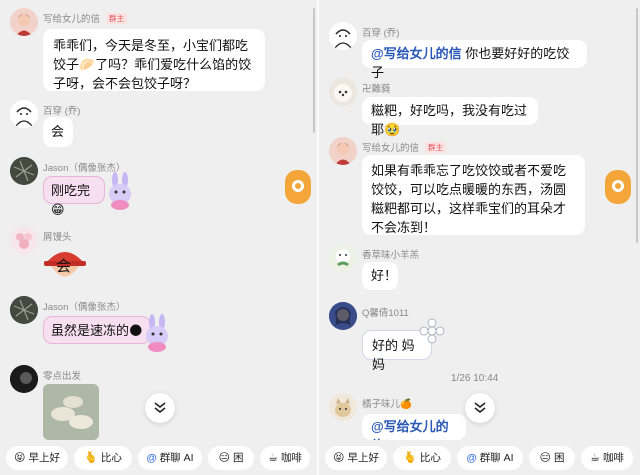 The width and height of the screenshot is (640, 475). What do you see at coordinates (449, 120) in the screenshot?
I see `message-text: 糍粑，好吃吗，我没有吃过耶🥹` at bounding box center [449, 120].